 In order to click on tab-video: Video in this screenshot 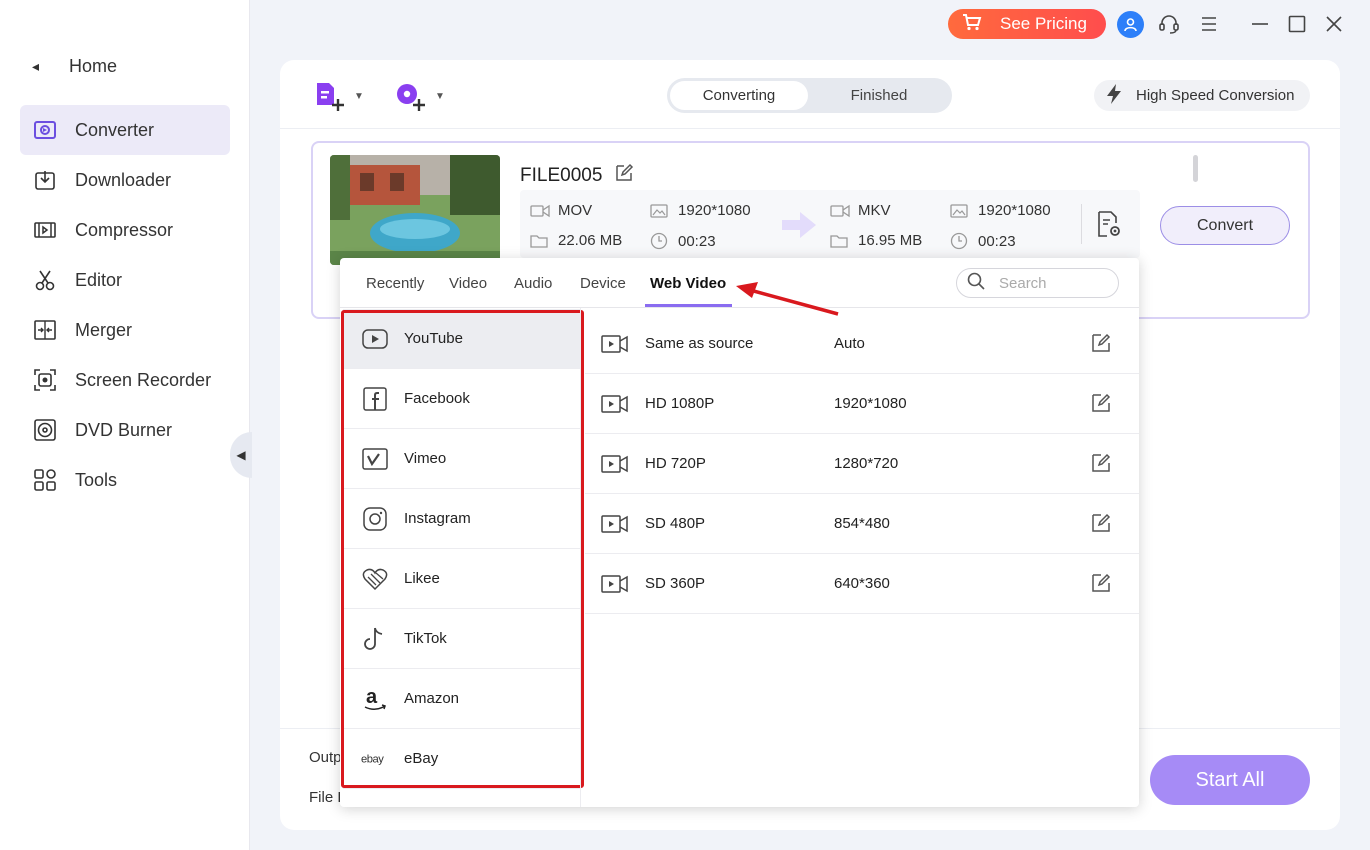, I will do `click(468, 283)`.